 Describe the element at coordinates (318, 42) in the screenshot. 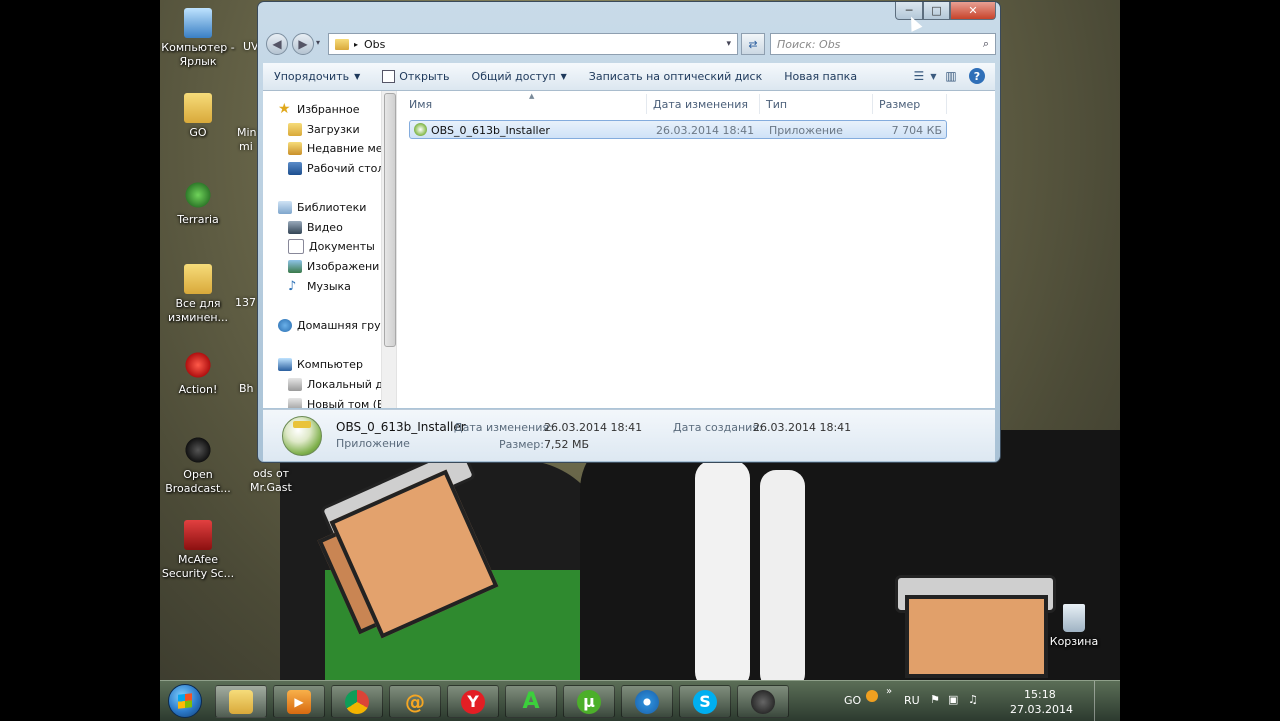

I see `recent-pages-chevron-icon: ▾` at that location.